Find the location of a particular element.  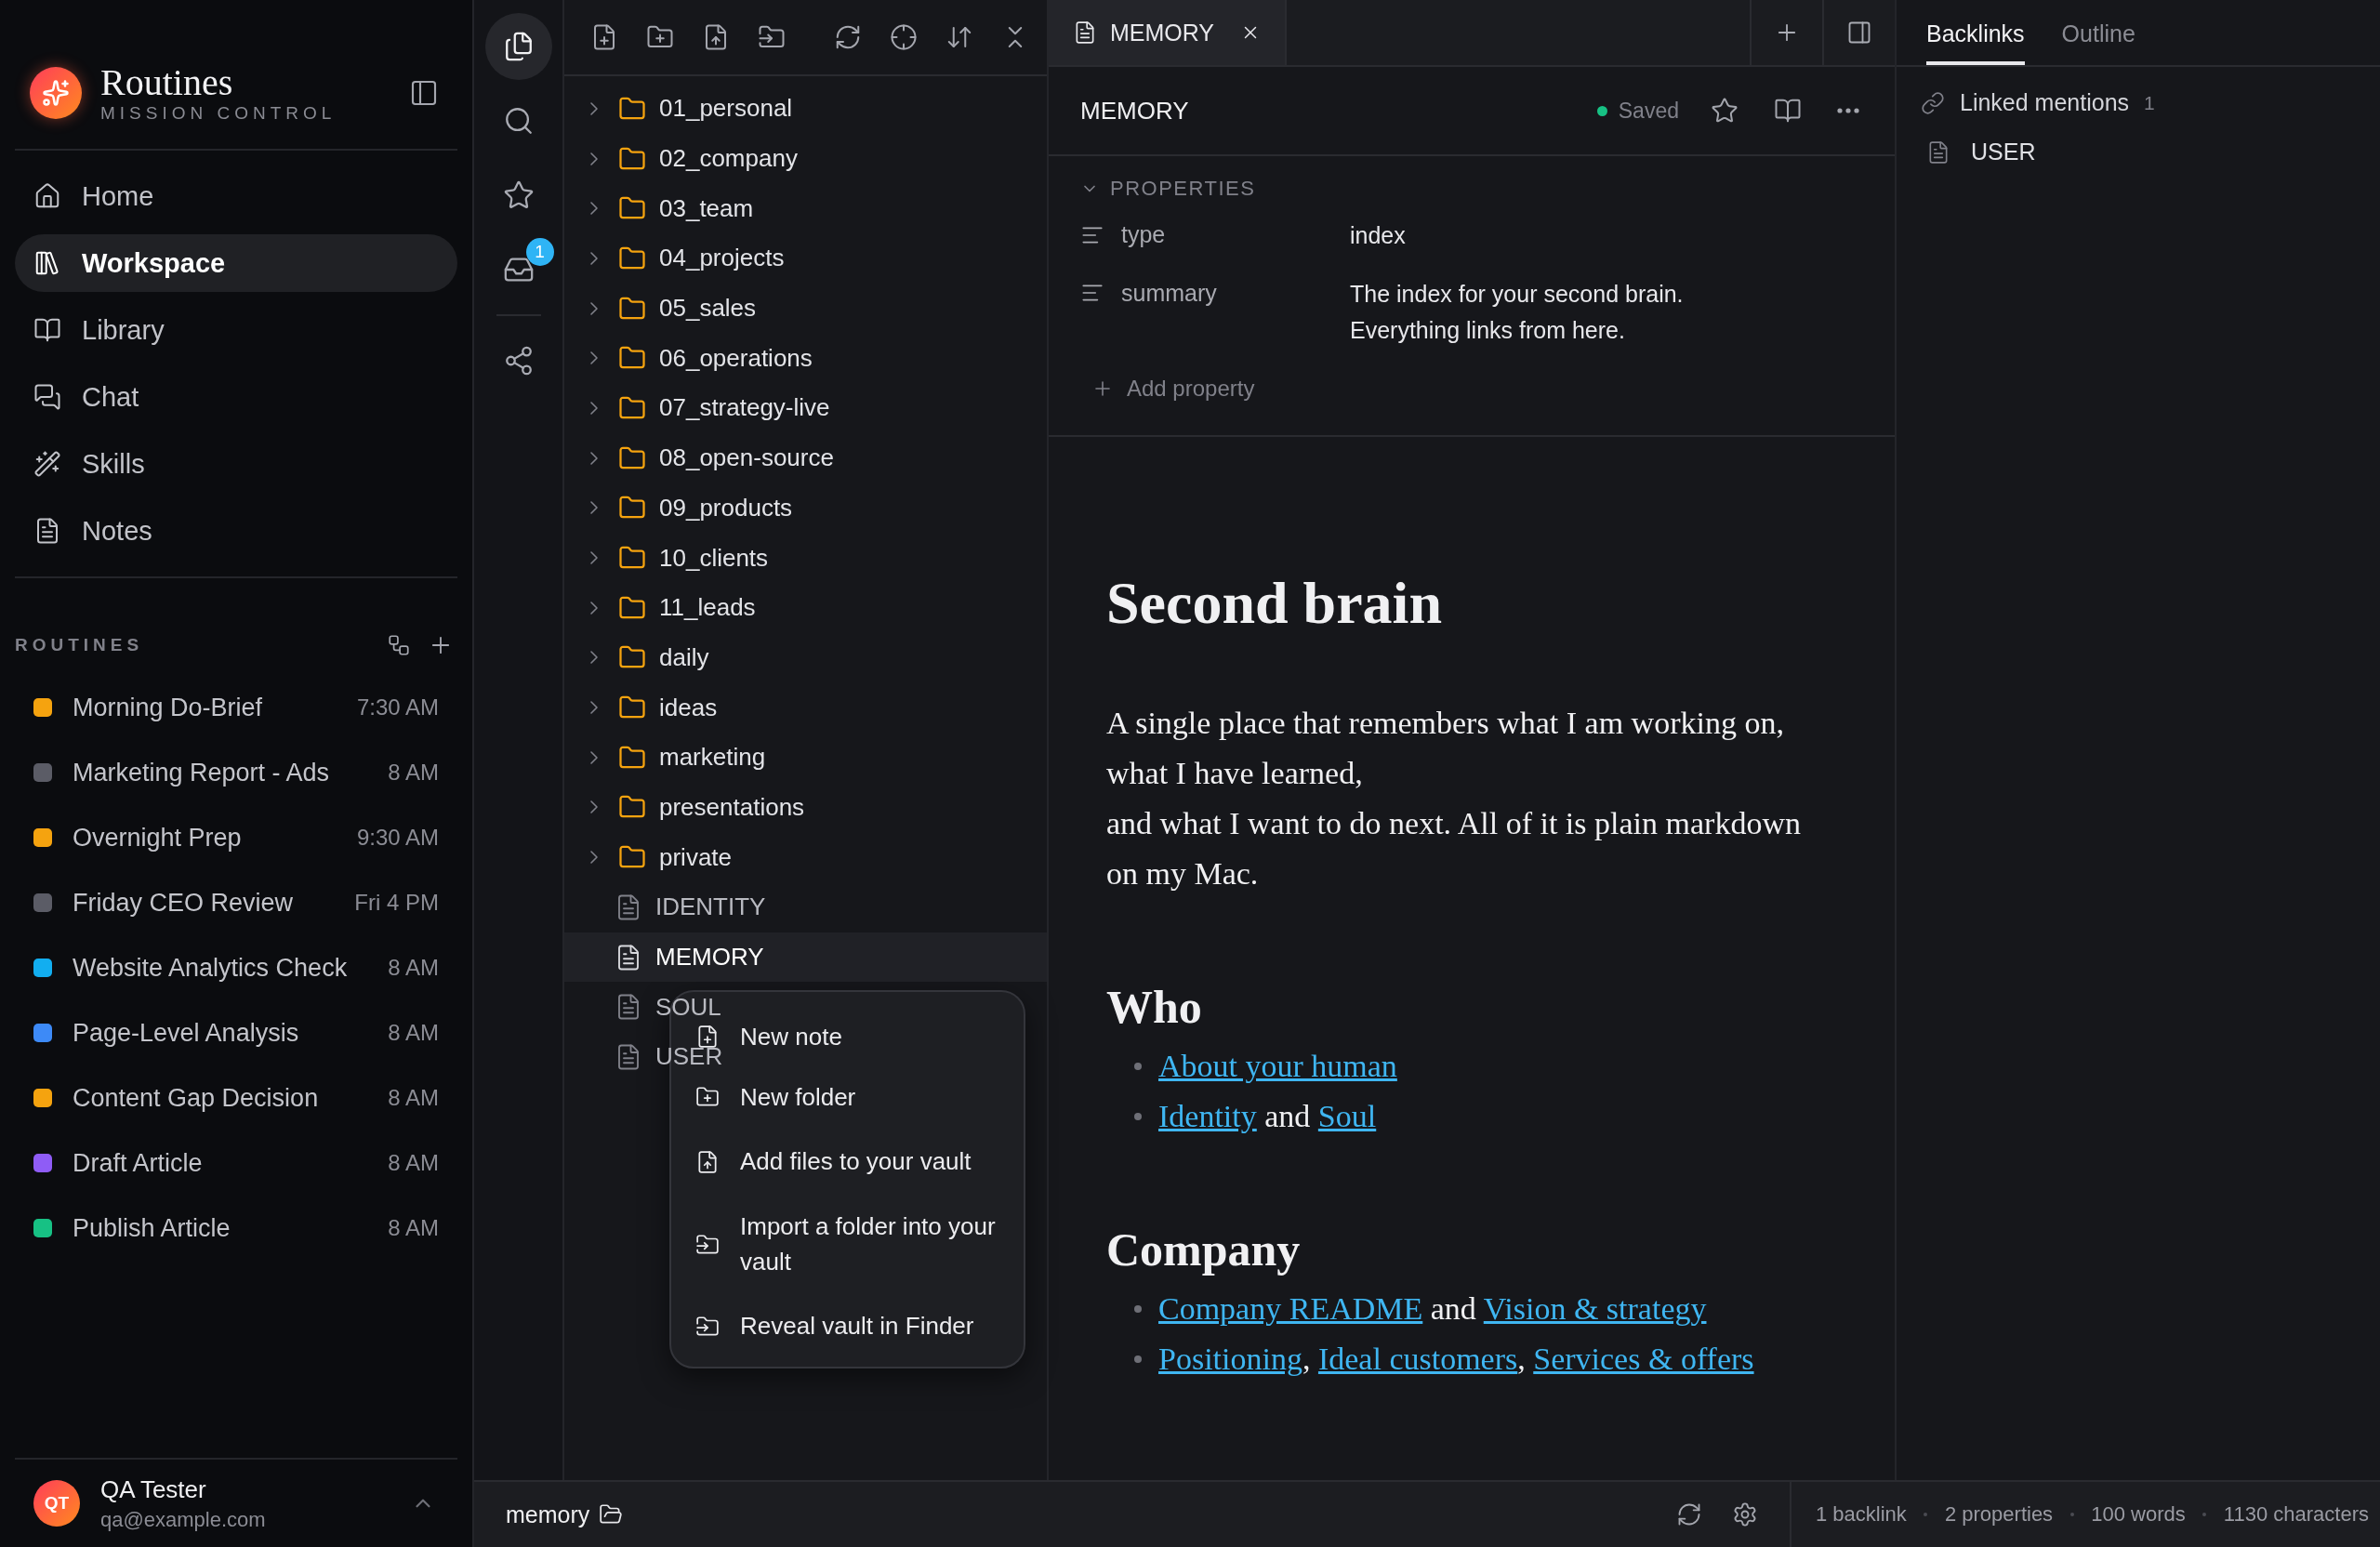

folder-name: 01_personal is located at coordinates (726, 109).